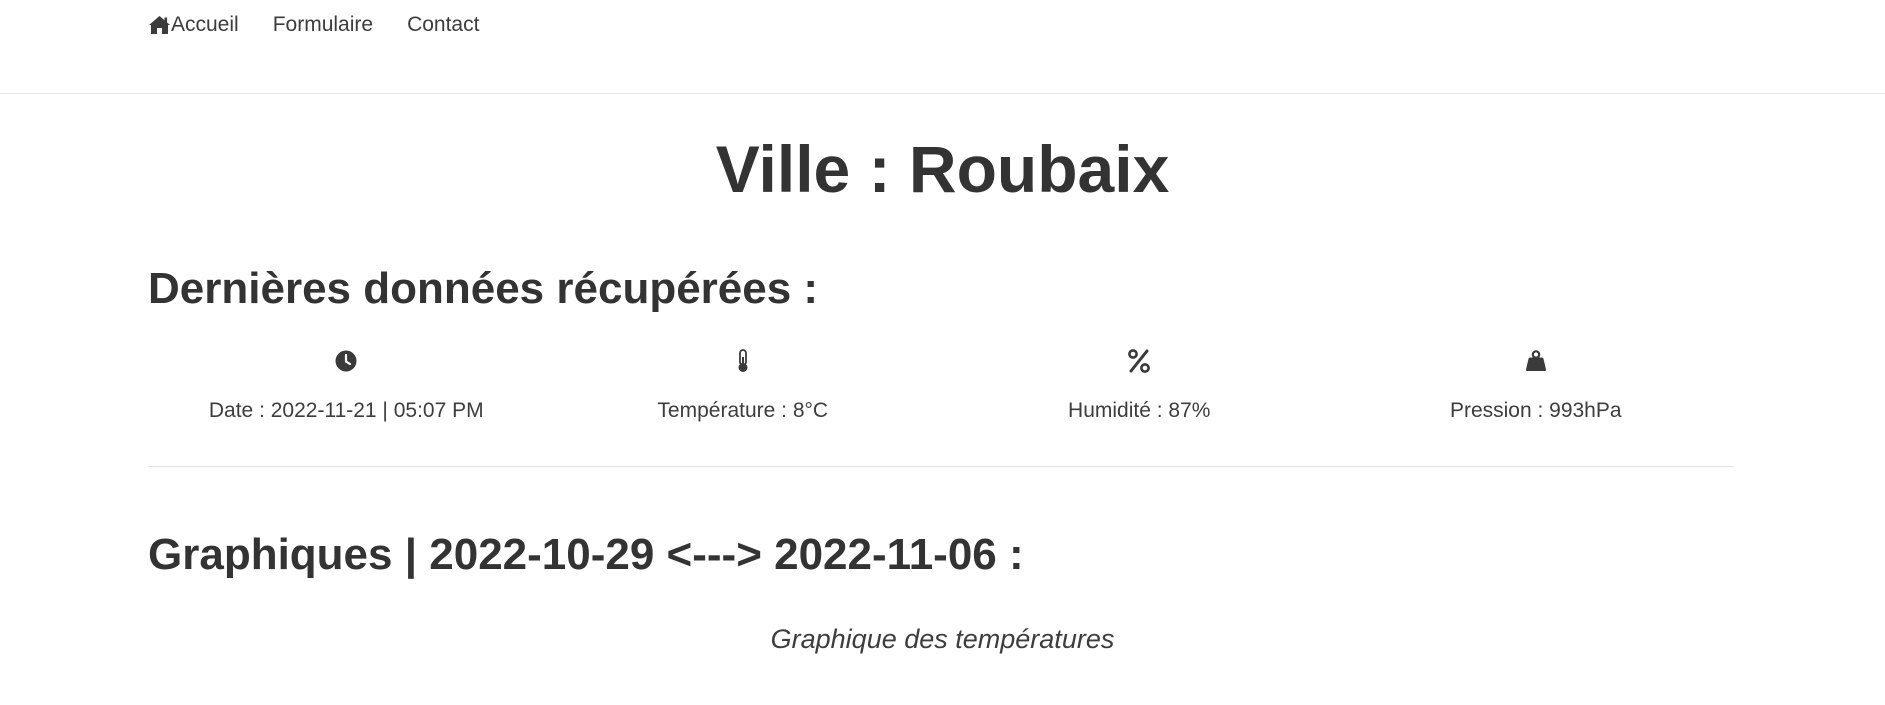  What do you see at coordinates (743, 410) in the screenshot?
I see `stat-temperature-text: Température : 8°C` at bounding box center [743, 410].